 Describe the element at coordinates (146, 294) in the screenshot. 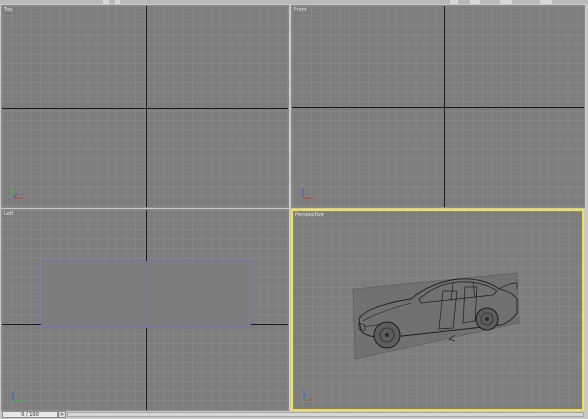

I see `frame-center-line` at that location.